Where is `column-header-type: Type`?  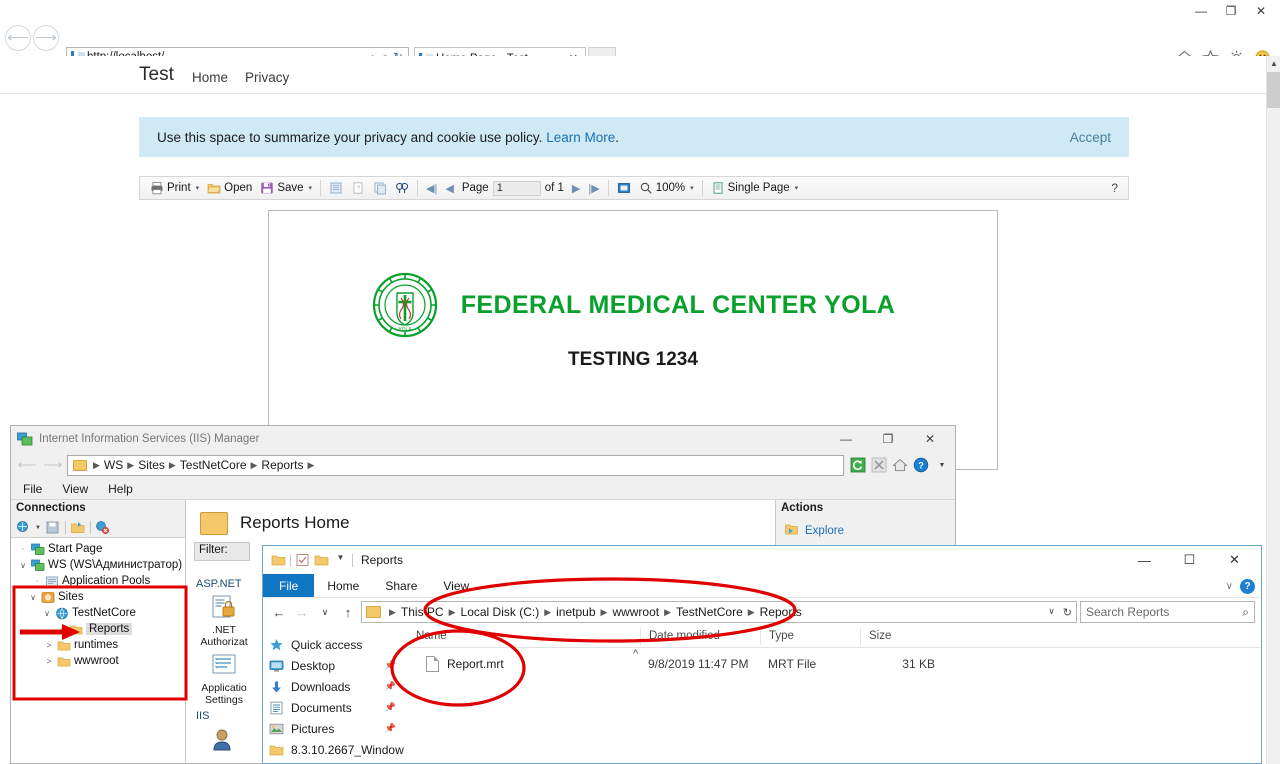
column-header-type: Type is located at coordinates (810, 636).